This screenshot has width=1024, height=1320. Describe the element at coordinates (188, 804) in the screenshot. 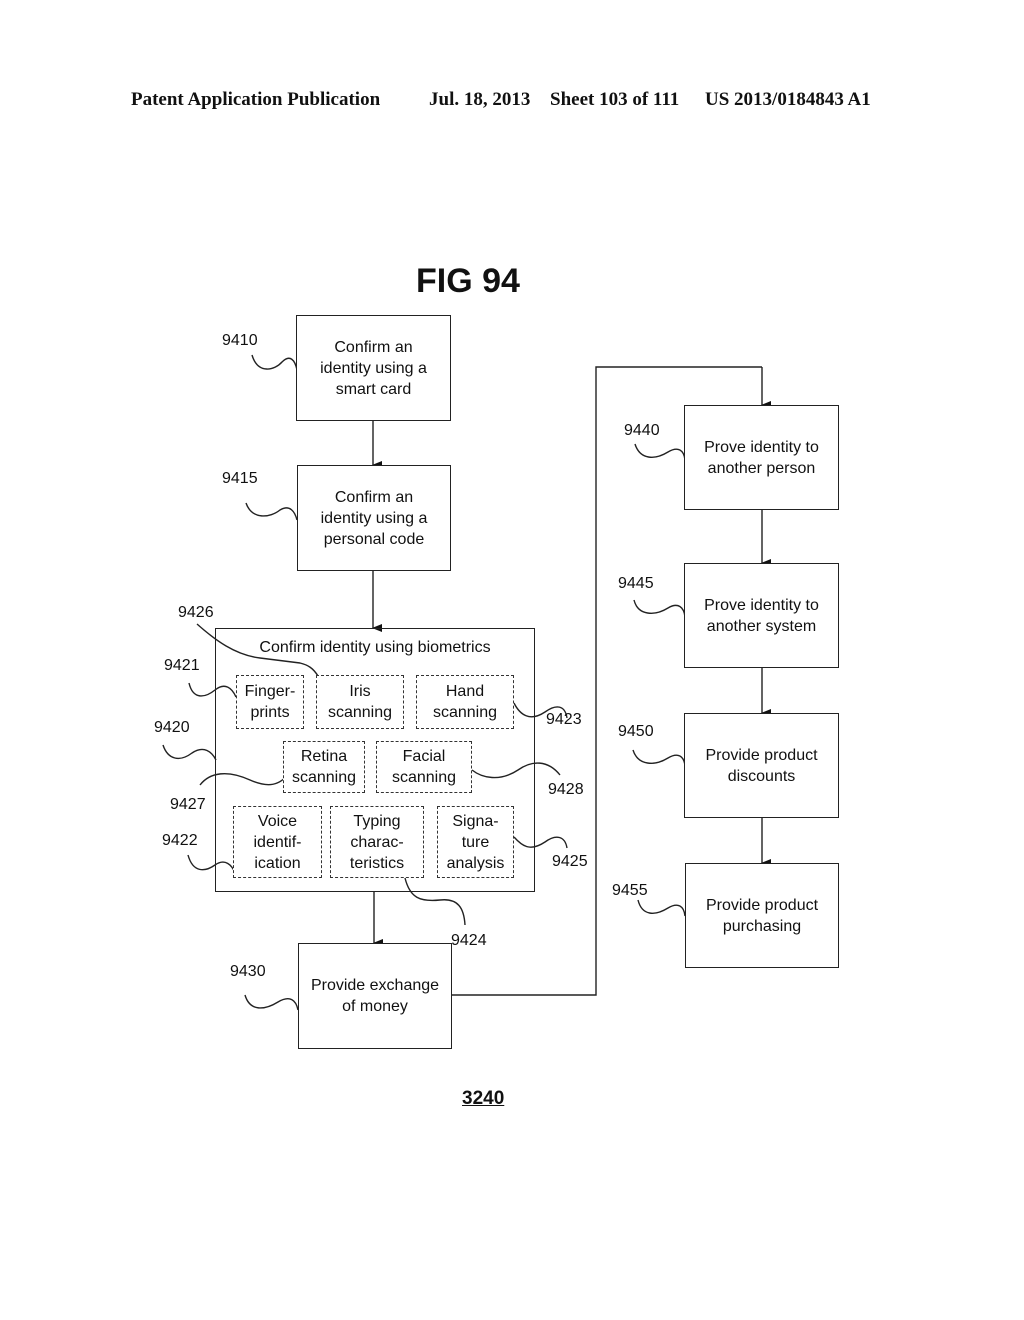

I see `ref-9427: 9427` at that location.